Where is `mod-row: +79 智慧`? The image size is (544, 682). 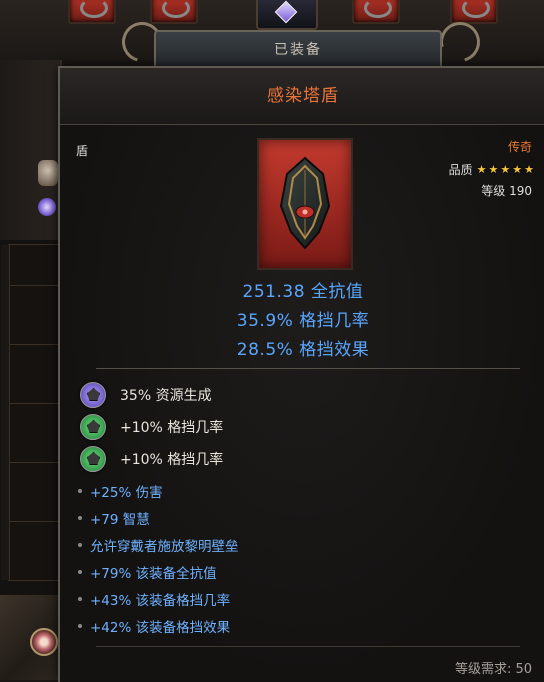
mod-row: +79 智慧 is located at coordinates (114, 518).